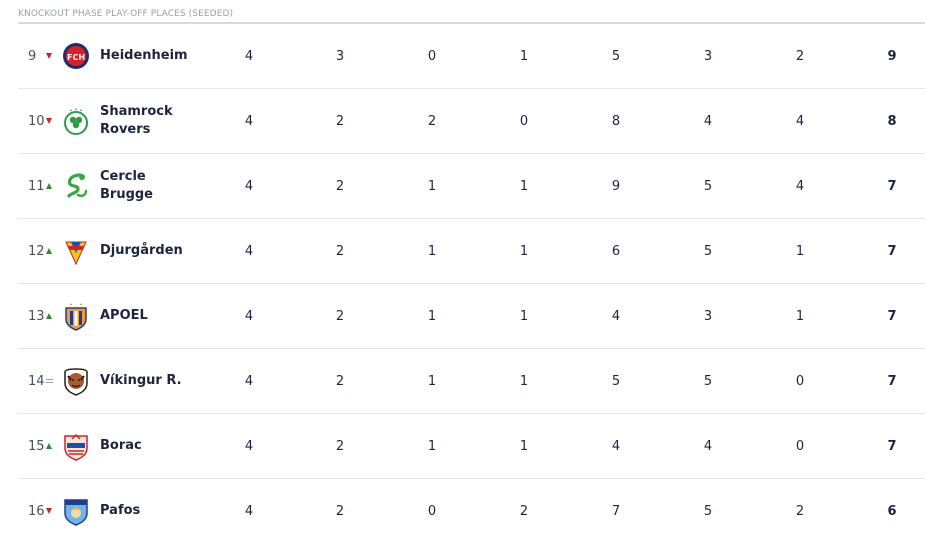  I want to click on heidenheim-crest-icon: FCH, so click(76, 56).